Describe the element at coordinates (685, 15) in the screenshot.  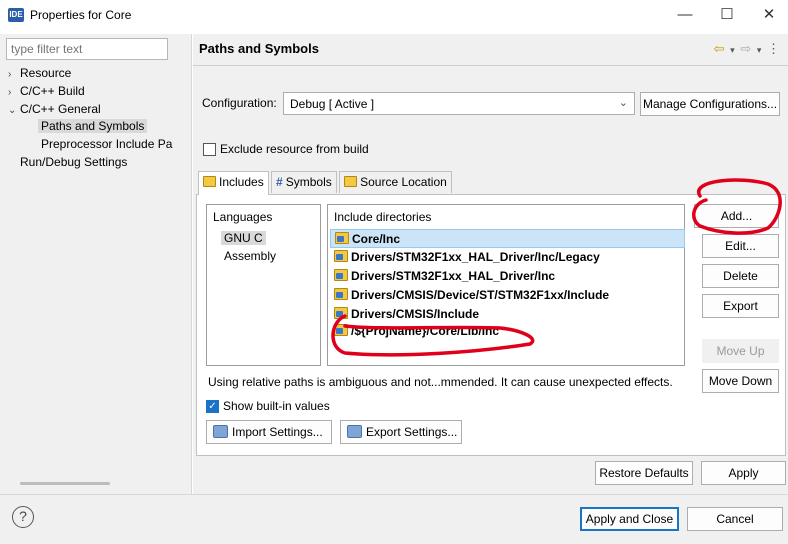
I see `minimize-button: —` at that location.